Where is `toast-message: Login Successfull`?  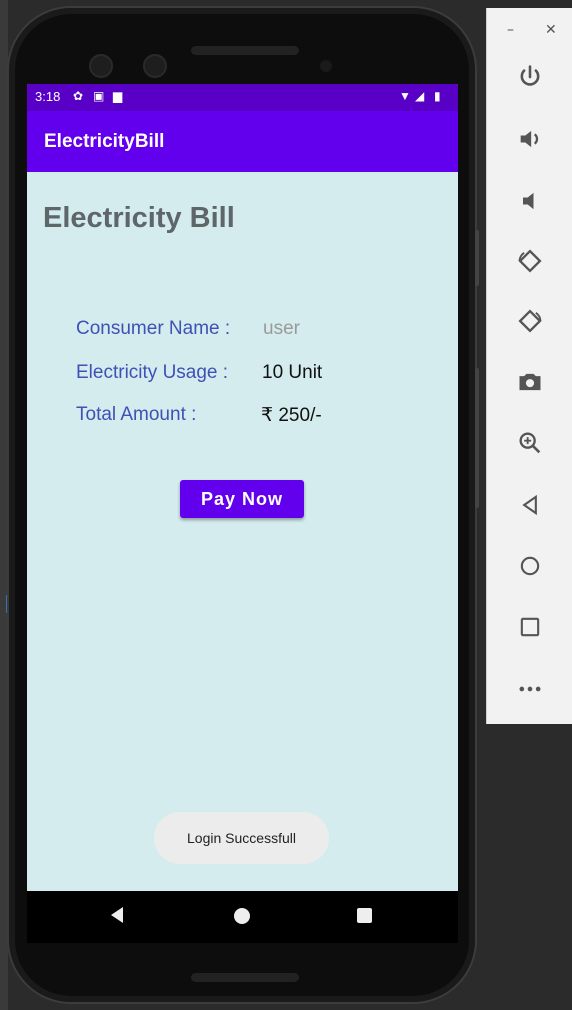
toast-message: Login Successfull is located at coordinates (241, 838).